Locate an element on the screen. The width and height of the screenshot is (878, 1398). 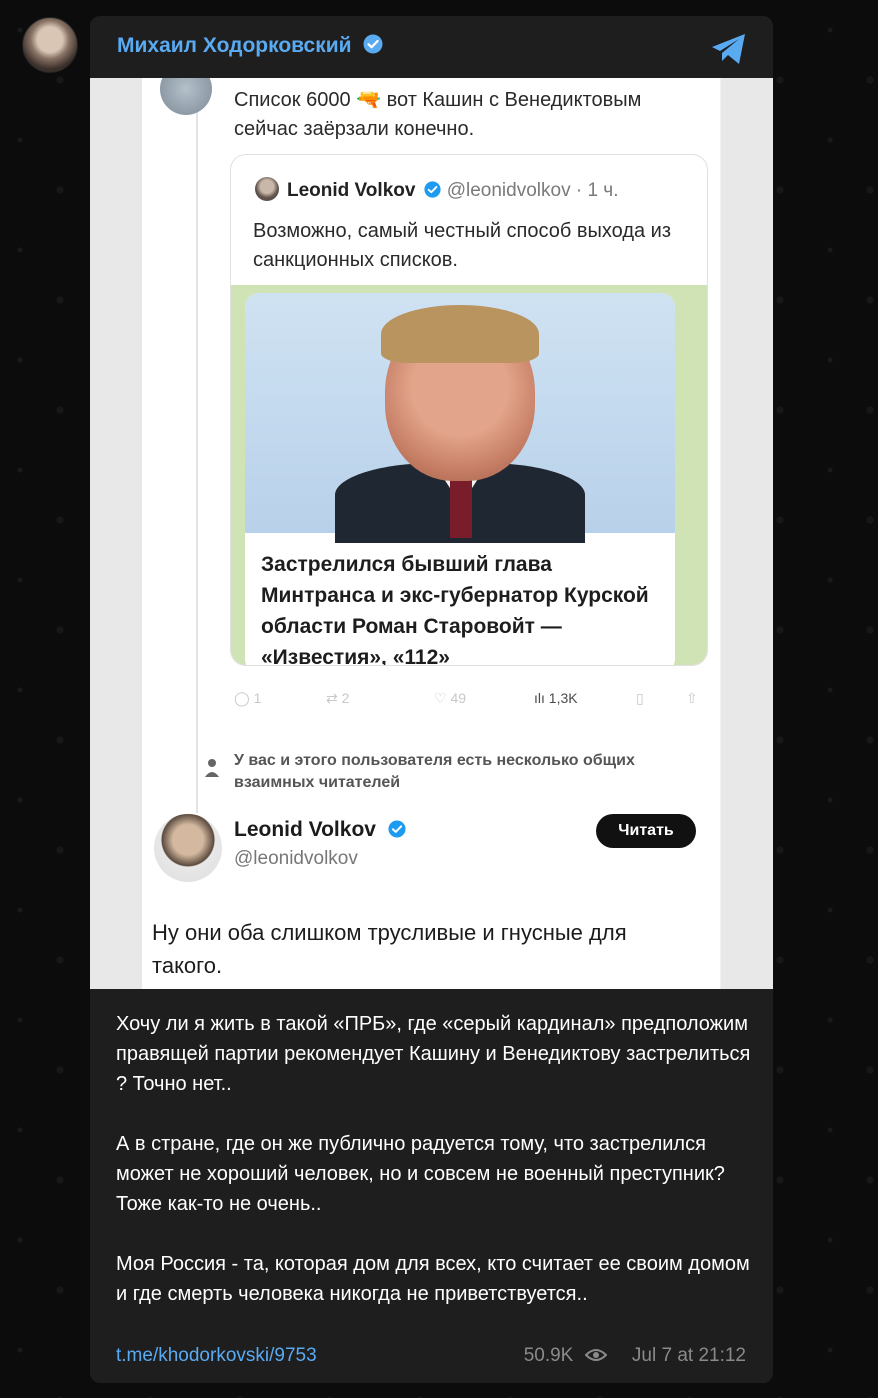
post-stats: 50.9K Jul 7 at 21:12 is located at coordinates (635, 1356).